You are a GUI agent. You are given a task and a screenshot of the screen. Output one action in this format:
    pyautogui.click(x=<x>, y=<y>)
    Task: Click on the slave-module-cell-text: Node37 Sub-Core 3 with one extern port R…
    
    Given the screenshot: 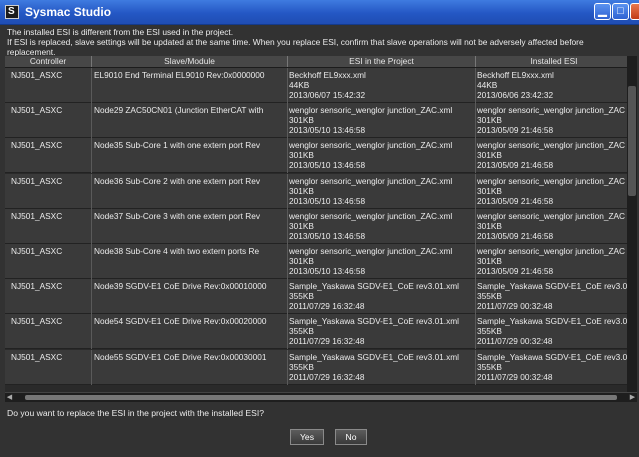 What is the action you would take?
    pyautogui.click(x=177, y=215)
    